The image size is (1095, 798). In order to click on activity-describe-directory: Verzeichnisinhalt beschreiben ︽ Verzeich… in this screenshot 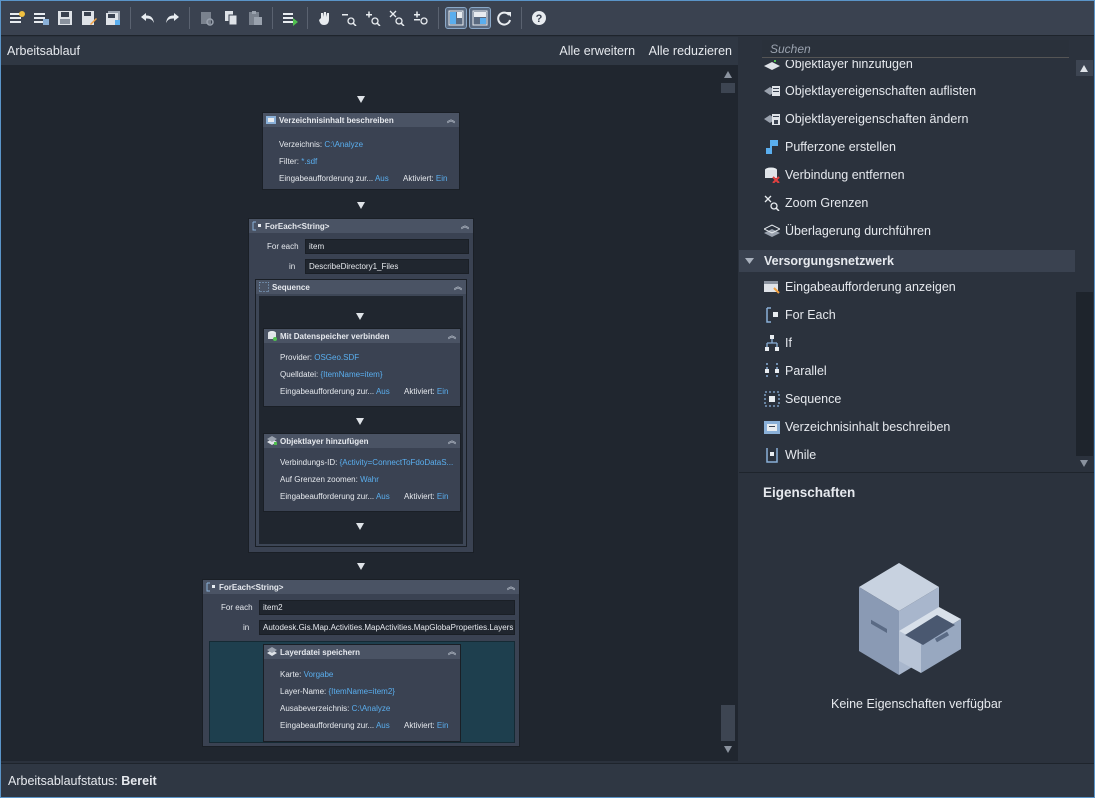, I will do `click(361, 151)`.